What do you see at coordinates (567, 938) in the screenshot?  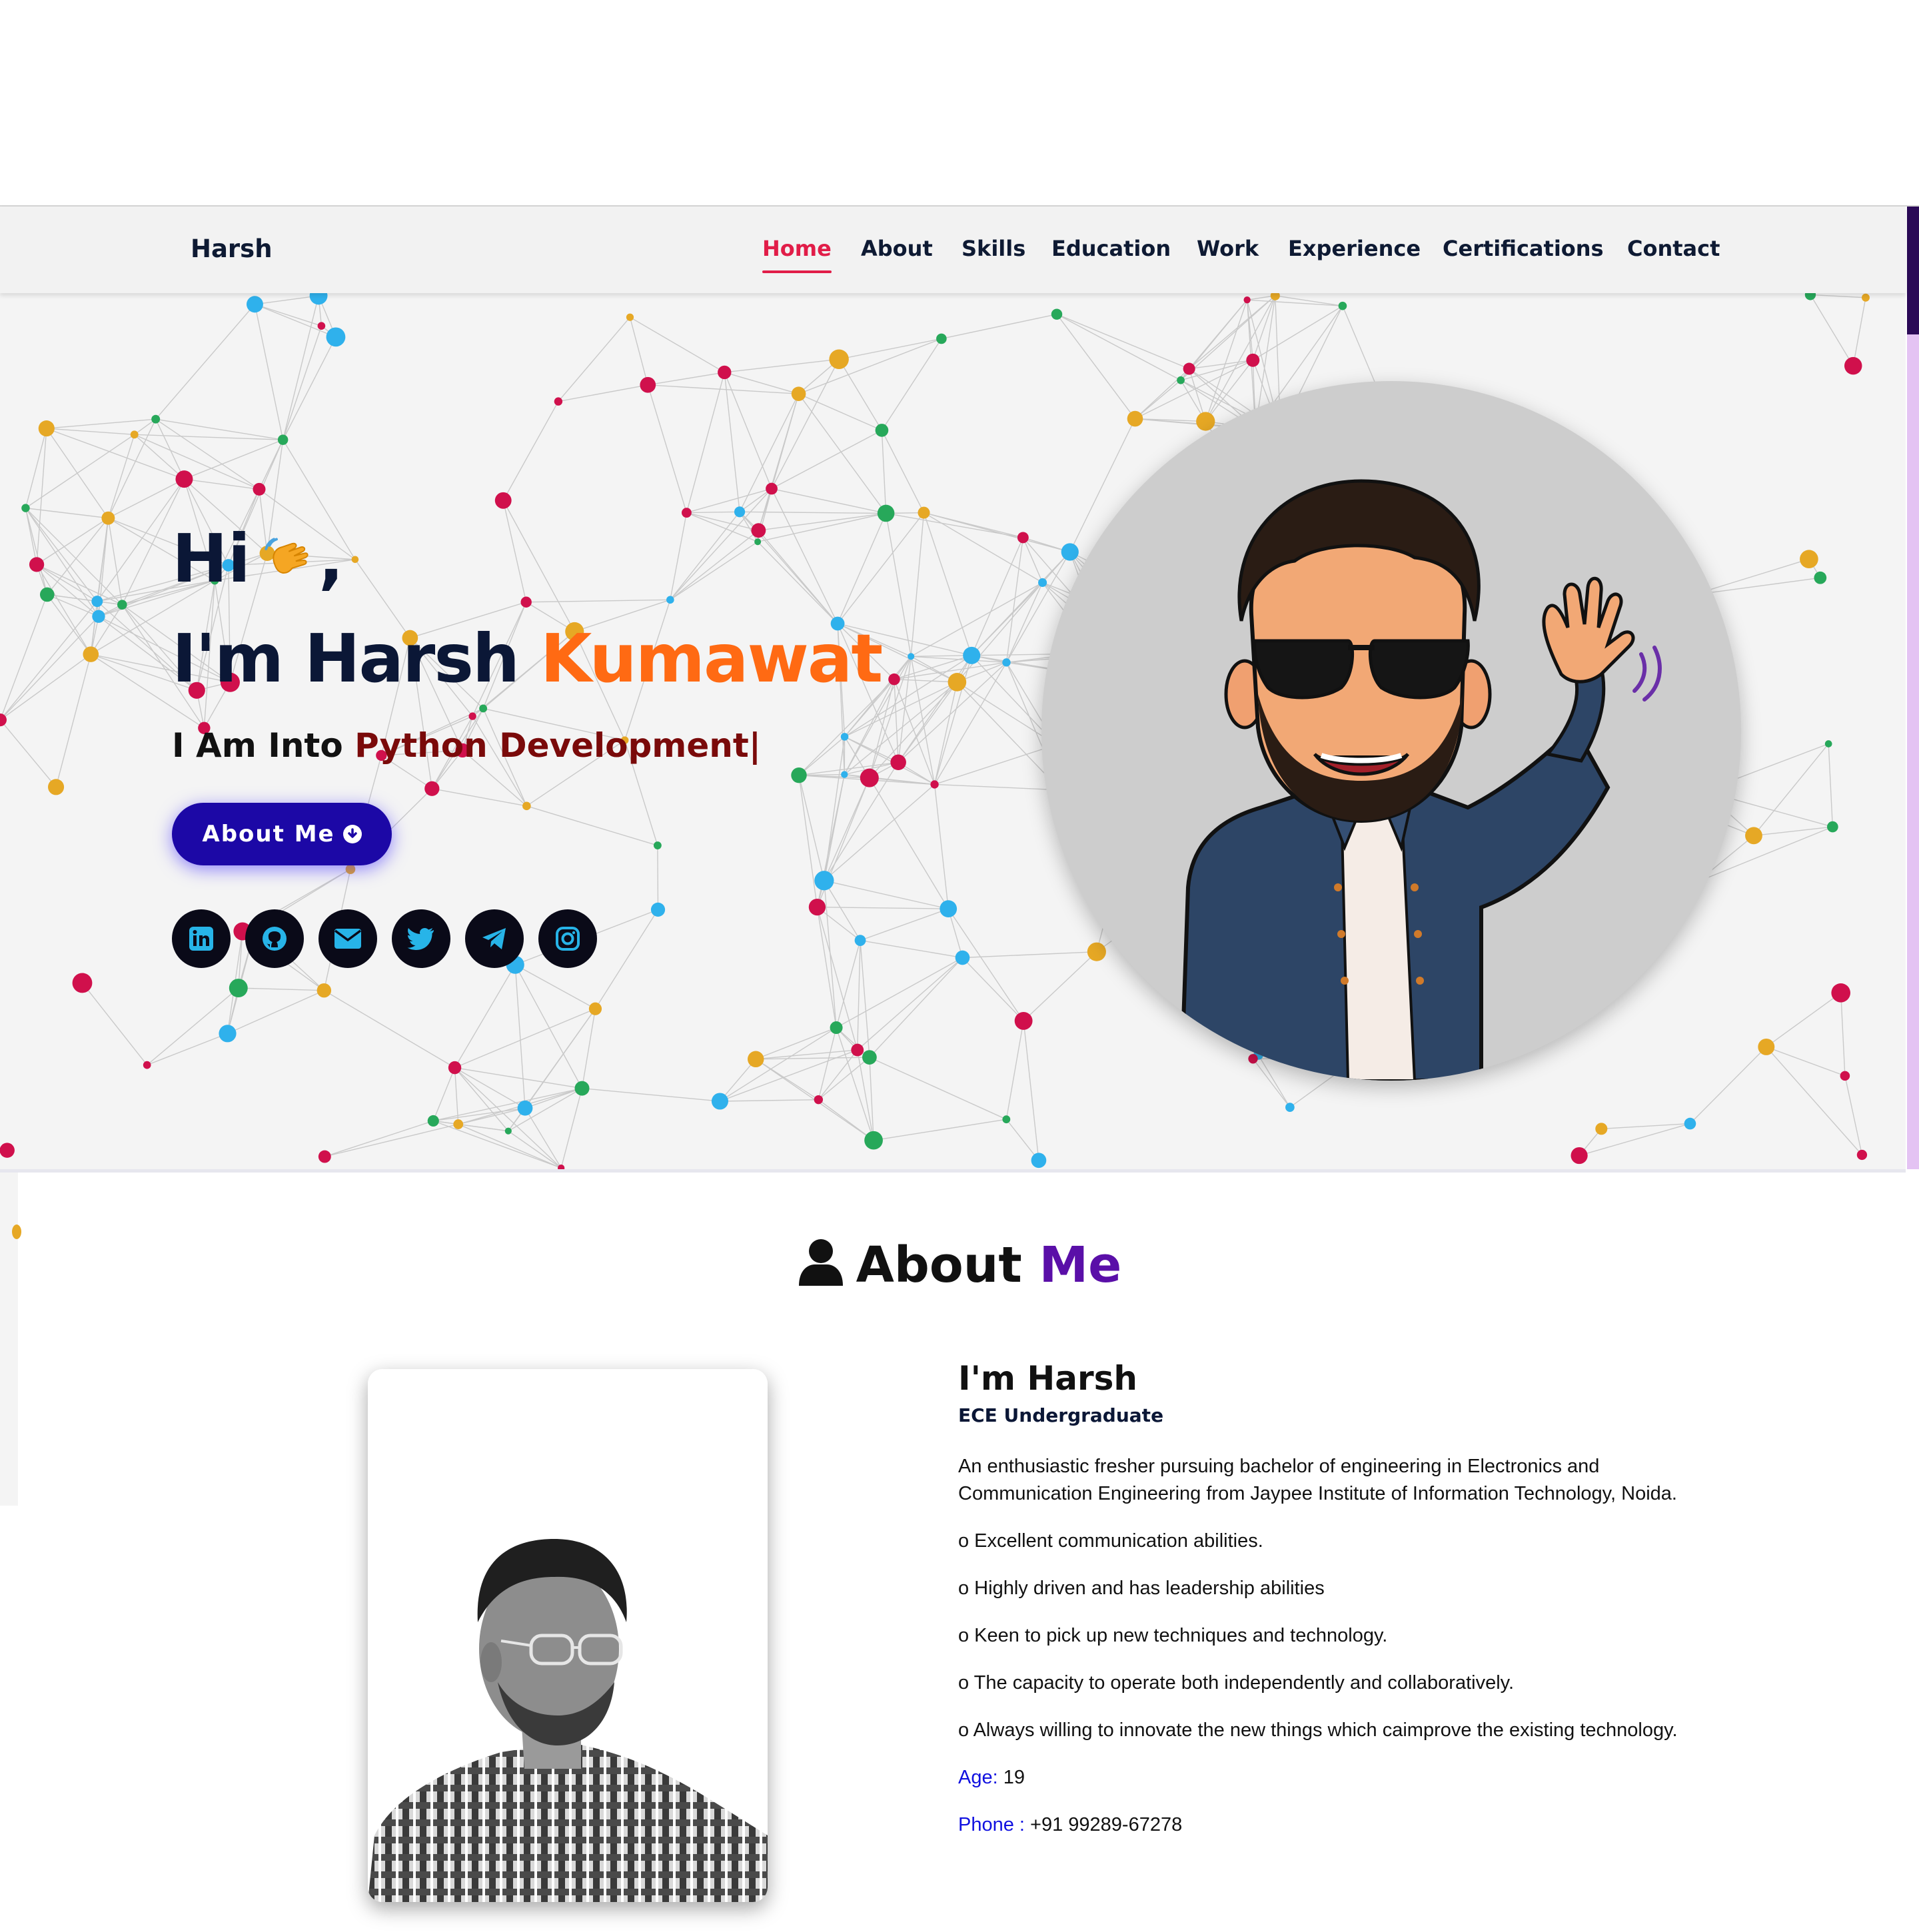 I see `instagram-icon` at bounding box center [567, 938].